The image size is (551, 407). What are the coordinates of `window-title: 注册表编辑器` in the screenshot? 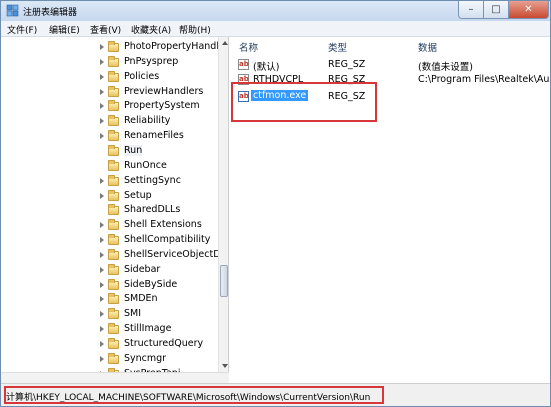 It's located at (50, 13).